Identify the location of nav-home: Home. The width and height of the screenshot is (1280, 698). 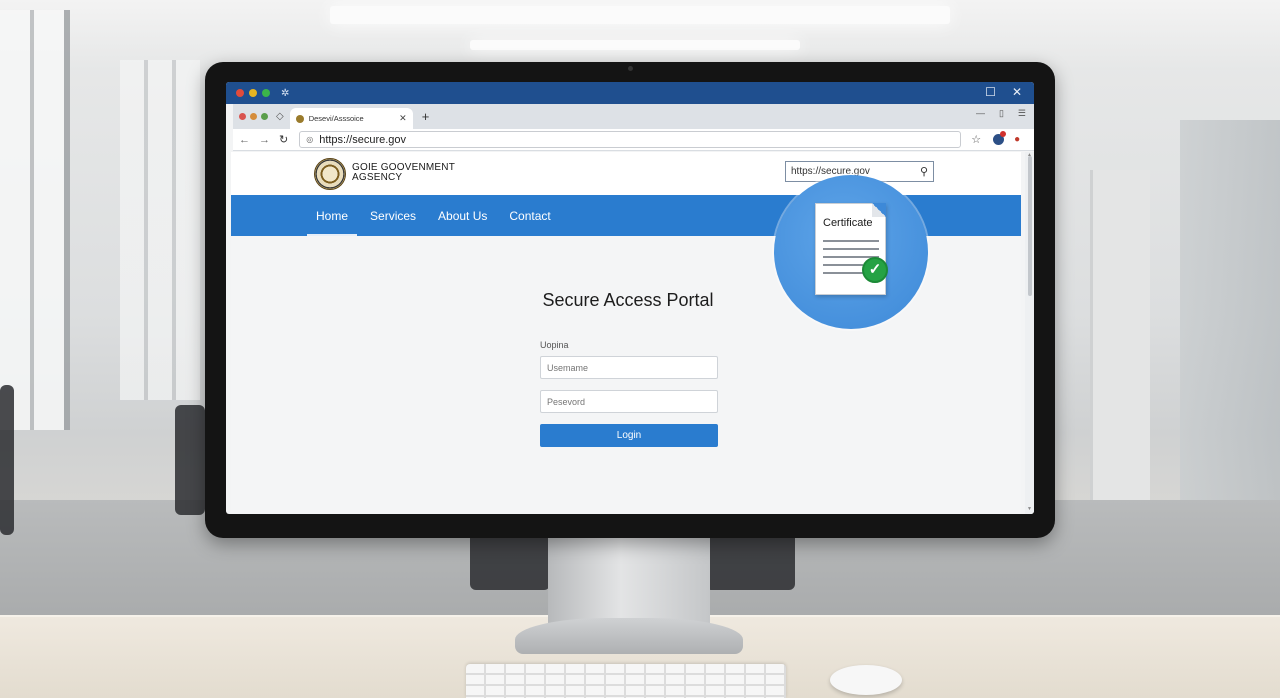
(332, 215).